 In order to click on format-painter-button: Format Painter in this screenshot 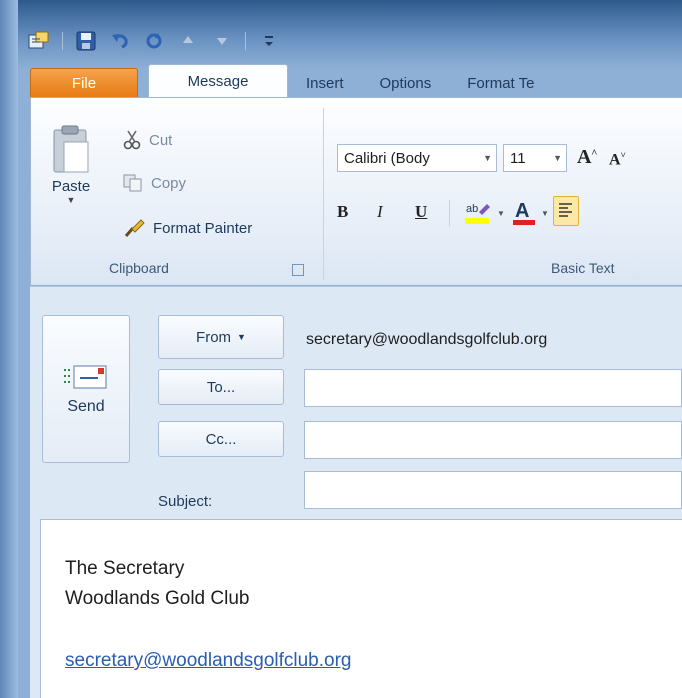, I will do `click(187, 228)`.